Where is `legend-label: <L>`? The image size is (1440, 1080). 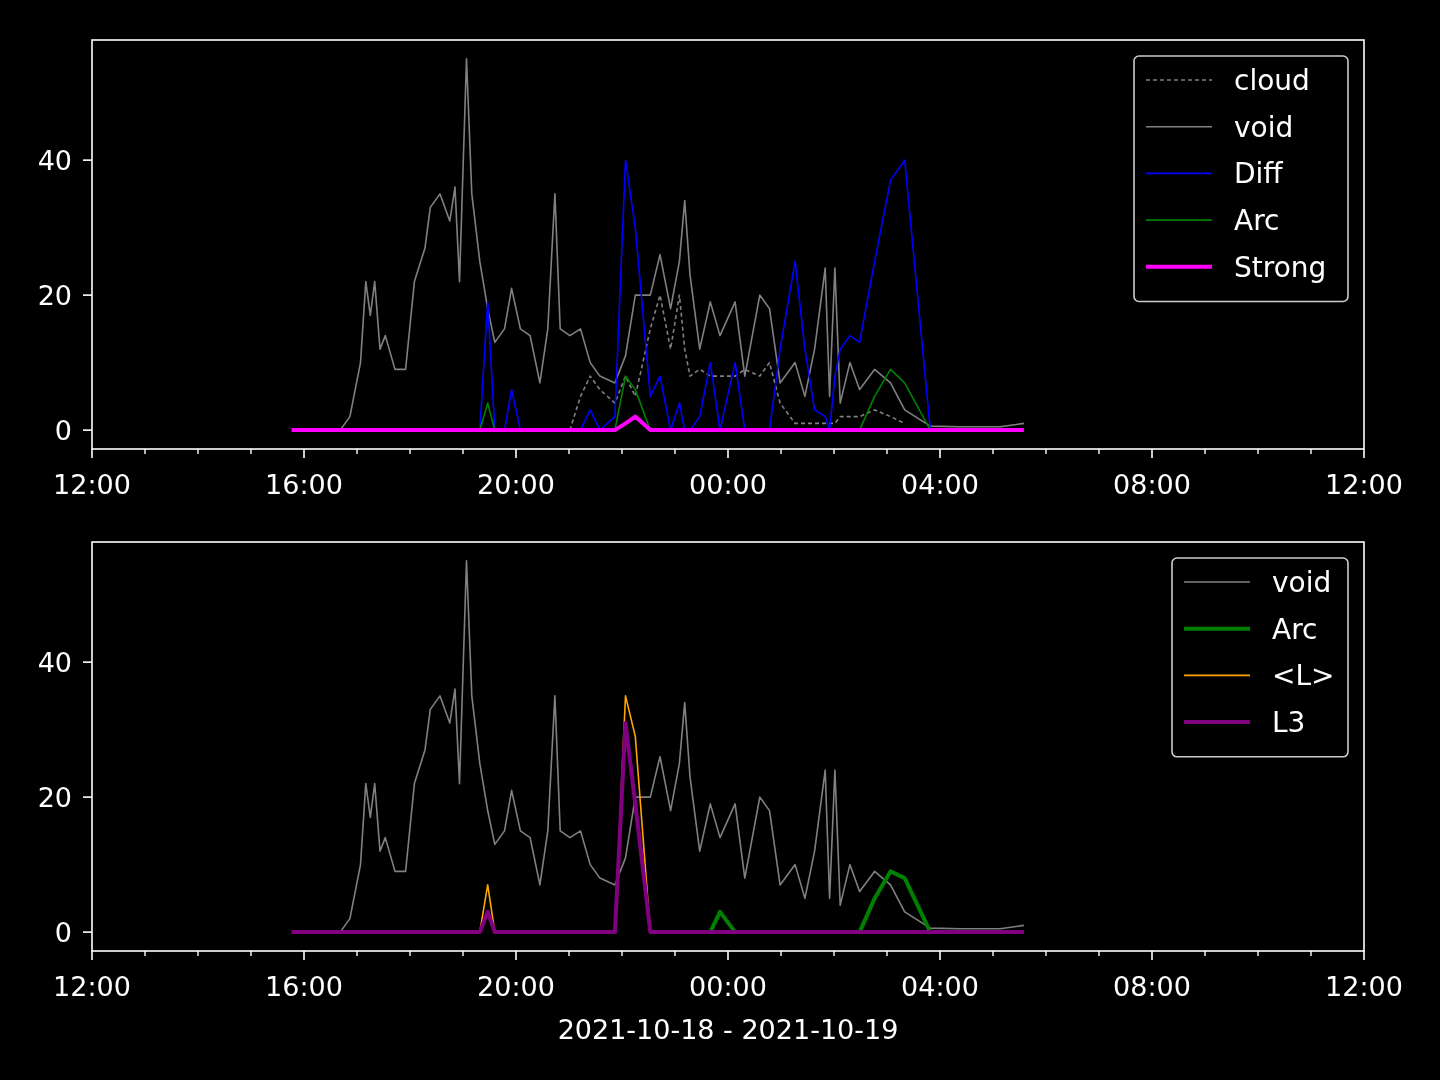 legend-label: <L> is located at coordinates (1303, 676).